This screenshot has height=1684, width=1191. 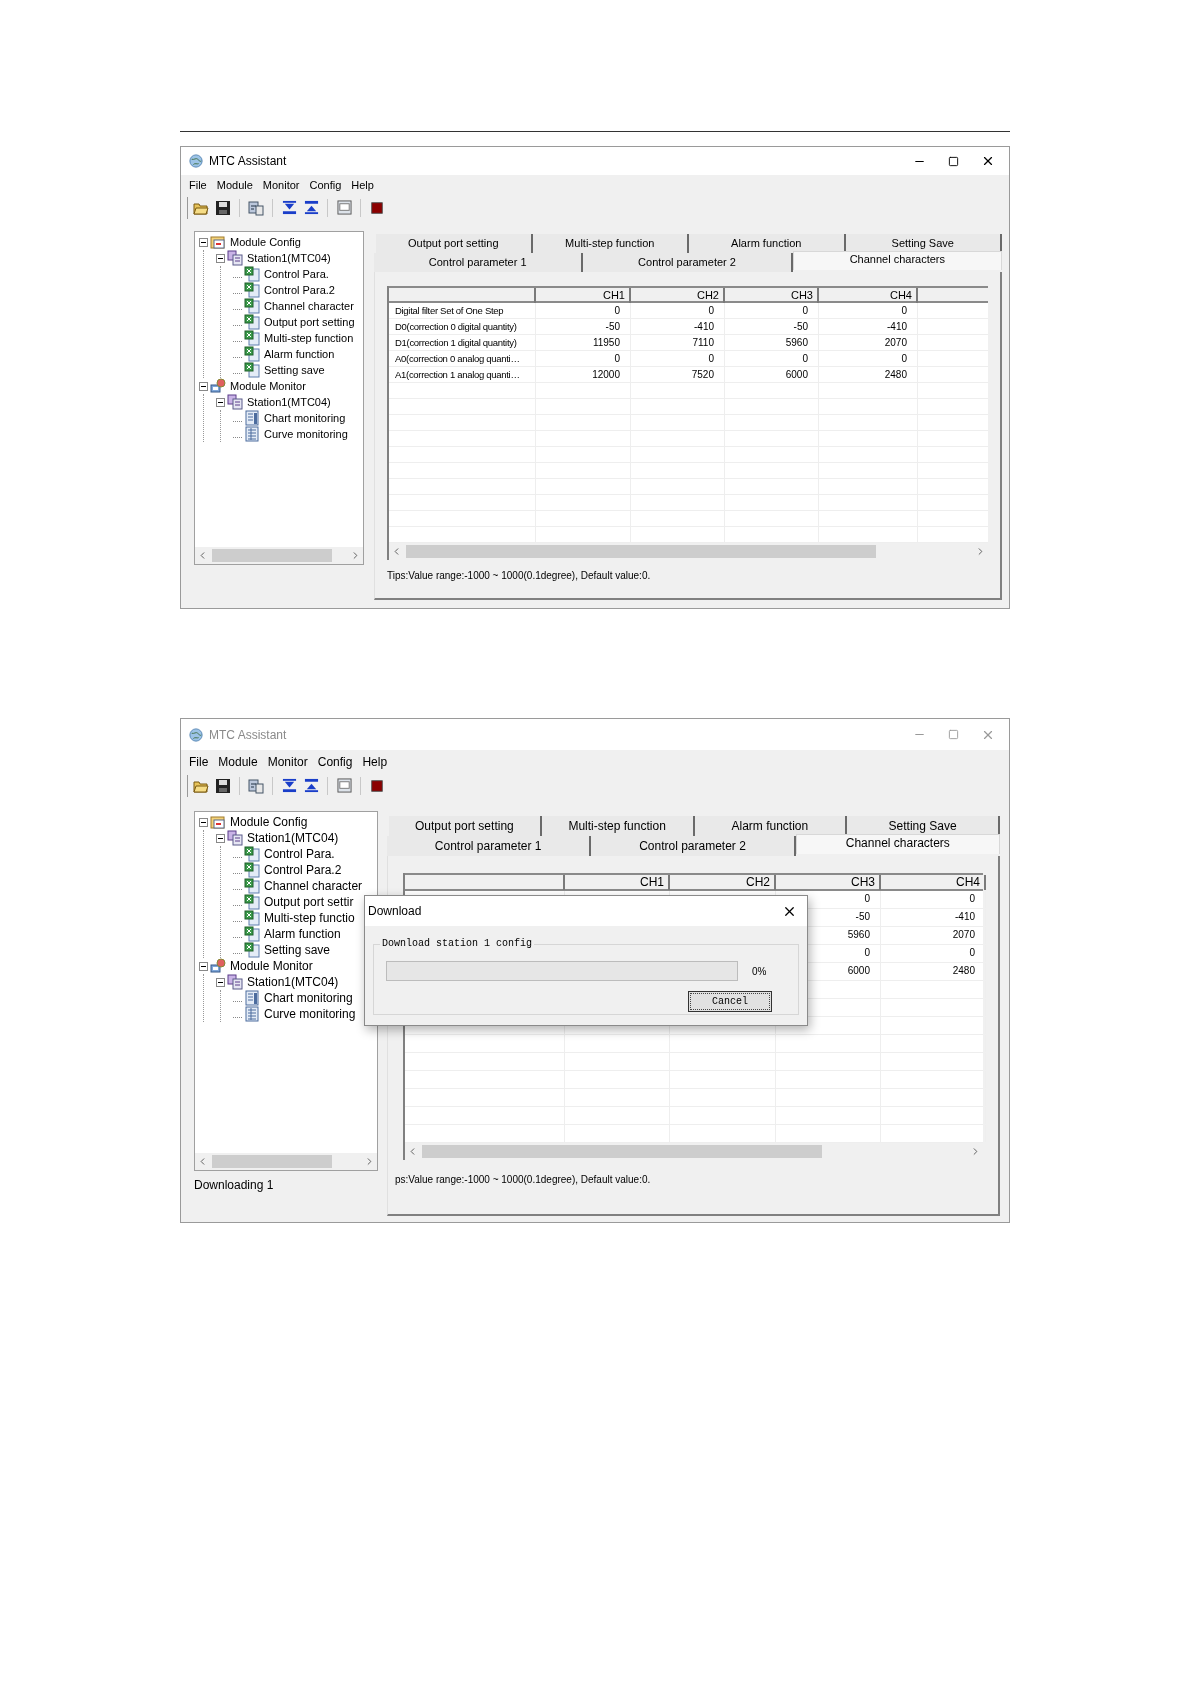 What do you see at coordinates (218, 386) in the screenshot?
I see `network-icon` at bounding box center [218, 386].